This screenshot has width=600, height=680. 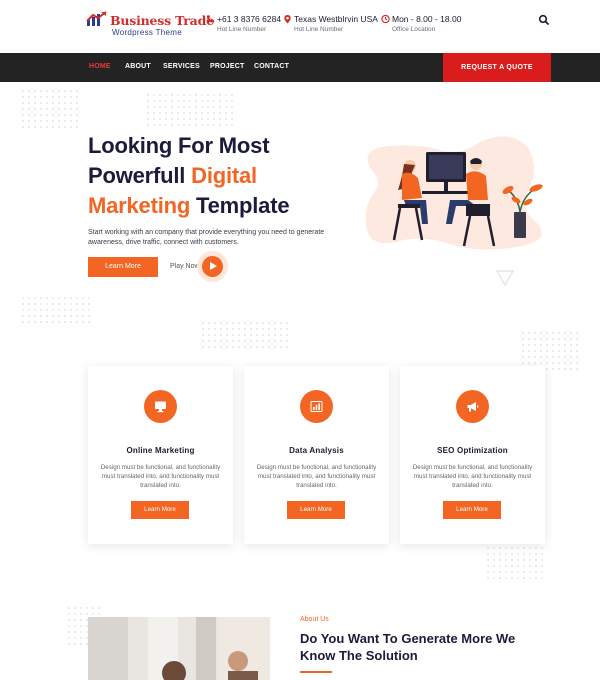 I want to click on search-icon, so click(x=544, y=20).